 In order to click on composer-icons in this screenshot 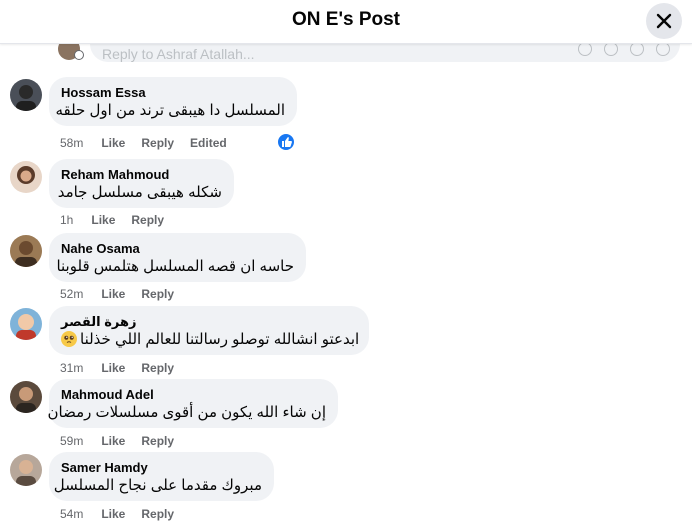, I will do `click(624, 50)`.